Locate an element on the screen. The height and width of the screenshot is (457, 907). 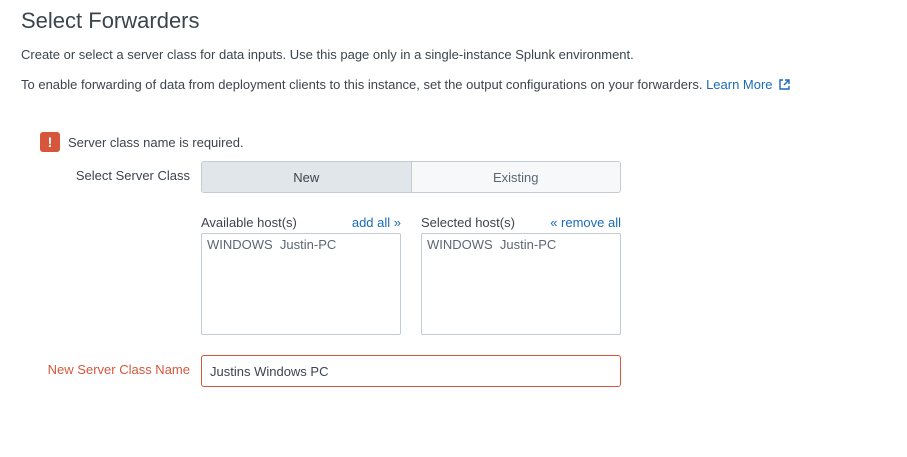
server-class-new-button: New is located at coordinates (306, 177).